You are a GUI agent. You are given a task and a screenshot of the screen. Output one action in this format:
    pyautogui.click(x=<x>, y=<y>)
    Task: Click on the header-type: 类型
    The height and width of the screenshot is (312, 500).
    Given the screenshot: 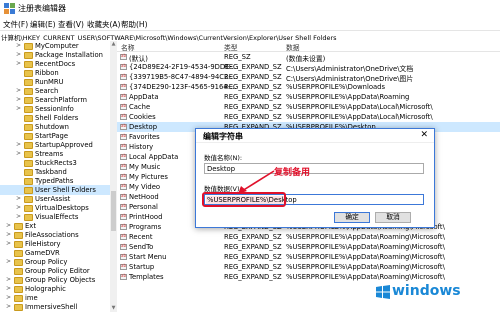 What is the action you would take?
    pyautogui.click(x=231, y=47)
    